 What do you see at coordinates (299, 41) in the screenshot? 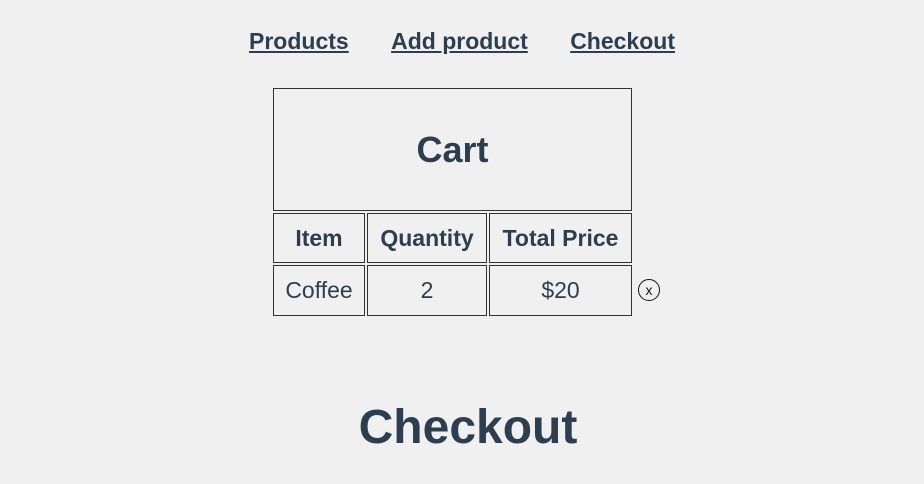
I see `nav-link-products: Products` at bounding box center [299, 41].